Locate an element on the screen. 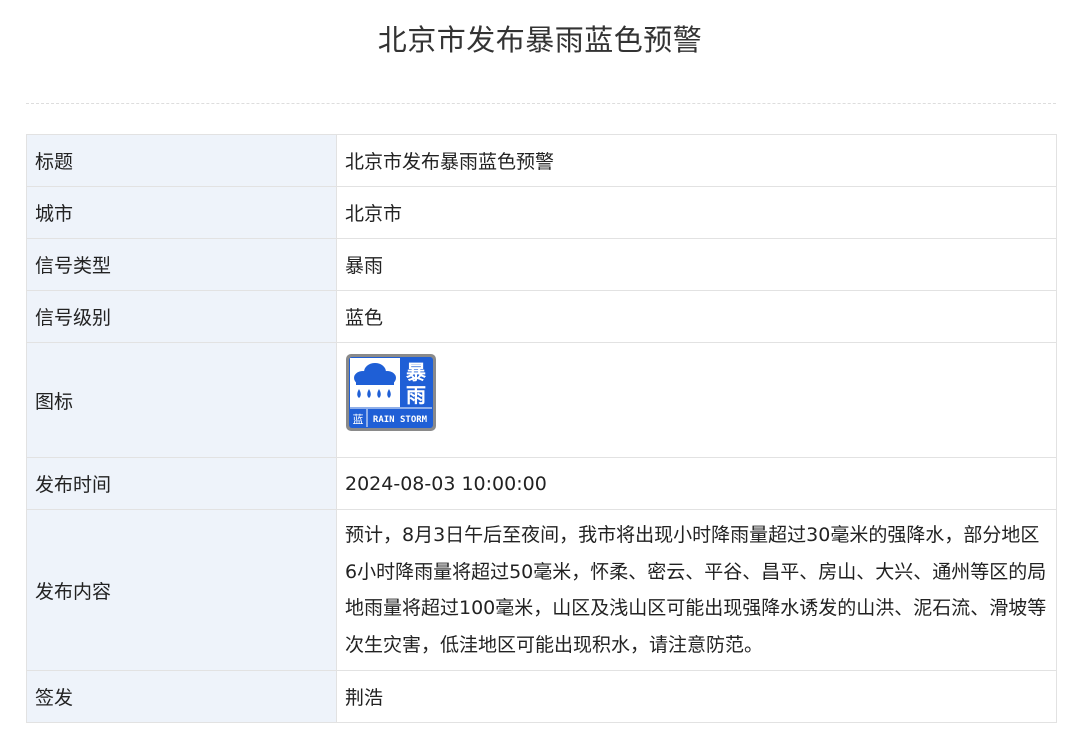  table-row: 签发 荆浩 is located at coordinates (541, 696).